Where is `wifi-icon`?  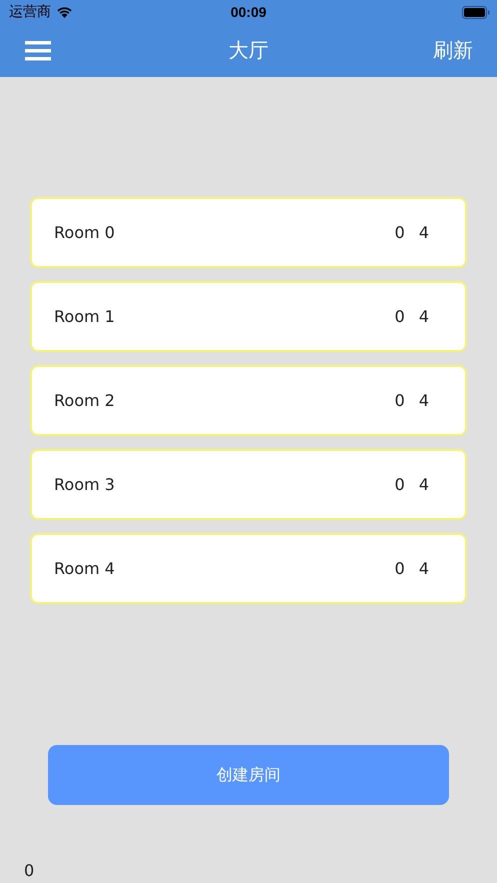 wifi-icon is located at coordinates (64, 12).